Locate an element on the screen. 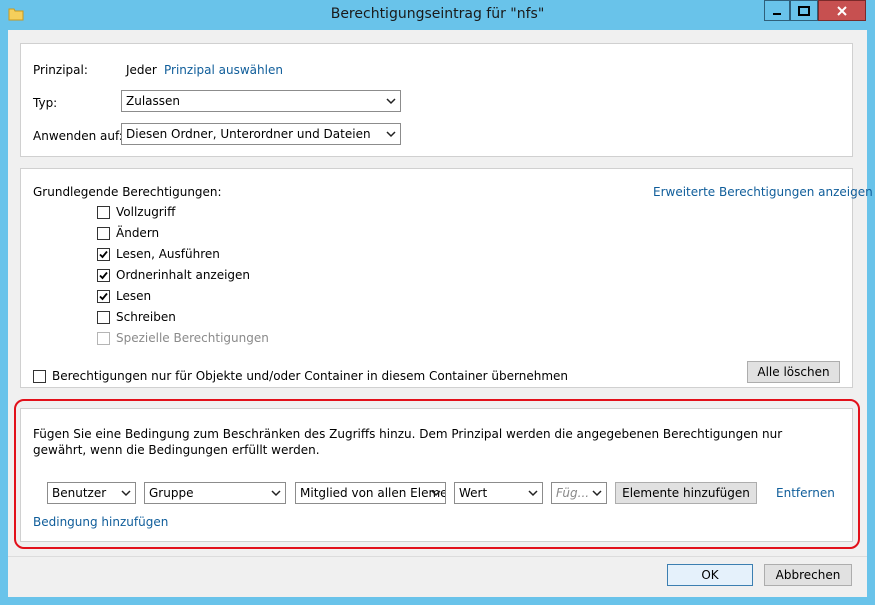 The image size is (875, 605). permission-label: Lesen, Ausführen is located at coordinates (168, 254).